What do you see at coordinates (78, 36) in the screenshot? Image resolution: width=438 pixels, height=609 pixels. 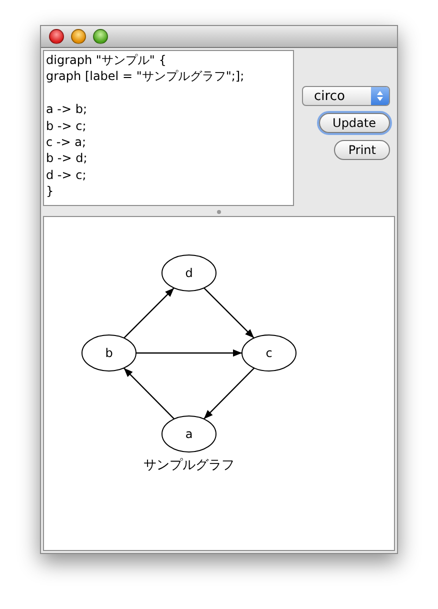 I see `minimize-button` at bounding box center [78, 36].